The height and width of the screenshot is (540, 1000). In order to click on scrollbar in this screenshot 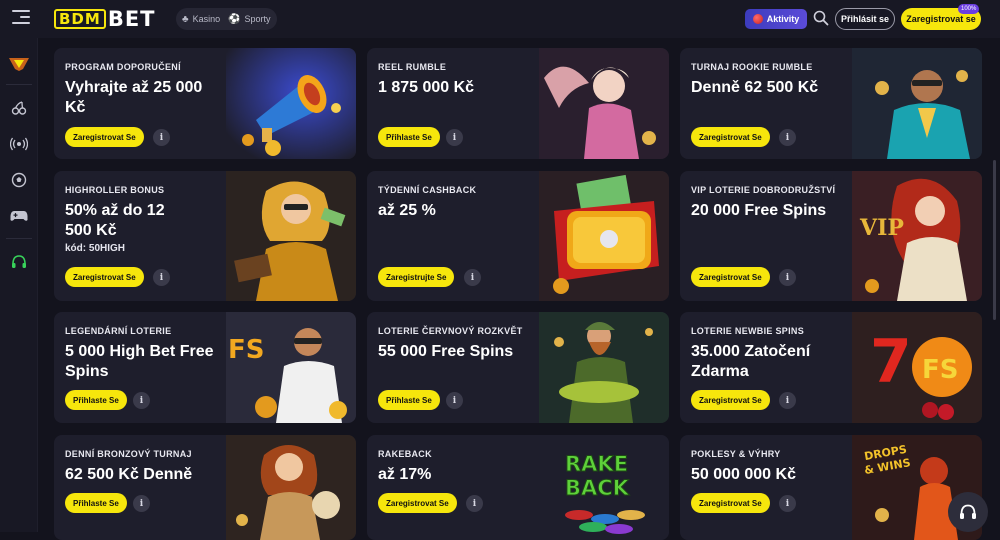, I will do `click(994, 240)`.